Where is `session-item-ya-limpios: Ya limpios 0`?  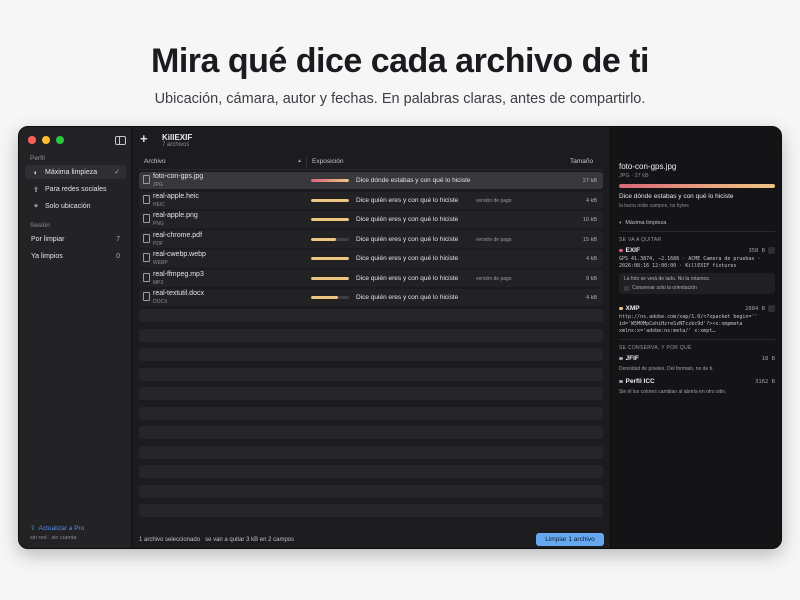 session-item-ya-limpios: Ya limpios 0 is located at coordinates (75, 256).